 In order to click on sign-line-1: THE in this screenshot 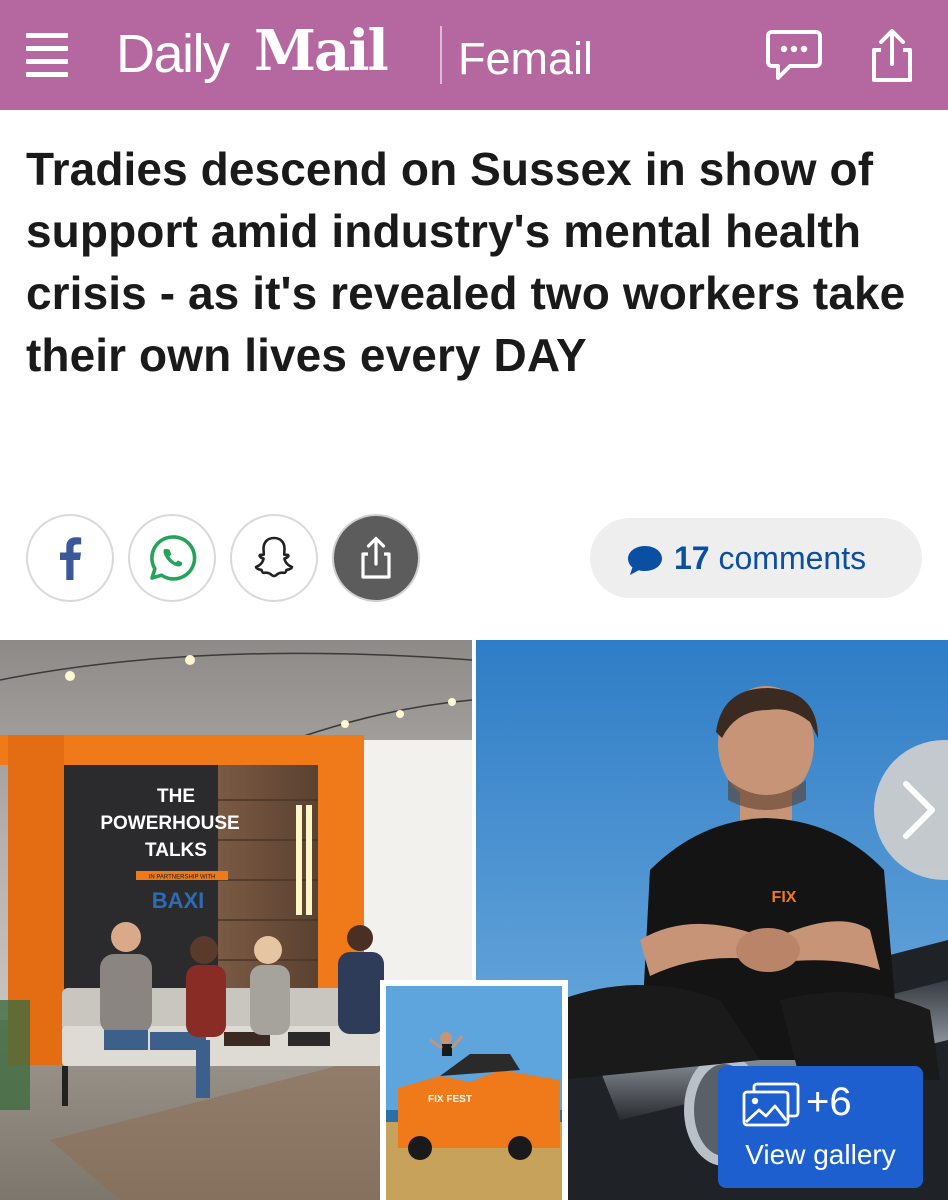, I will do `click(176, 796)`.